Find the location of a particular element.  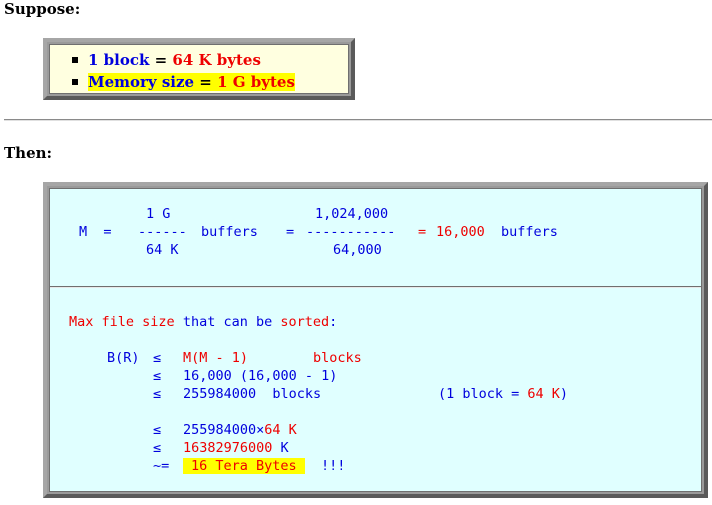

suppose-heading: Suppose: is located at coordinates (42, 9).